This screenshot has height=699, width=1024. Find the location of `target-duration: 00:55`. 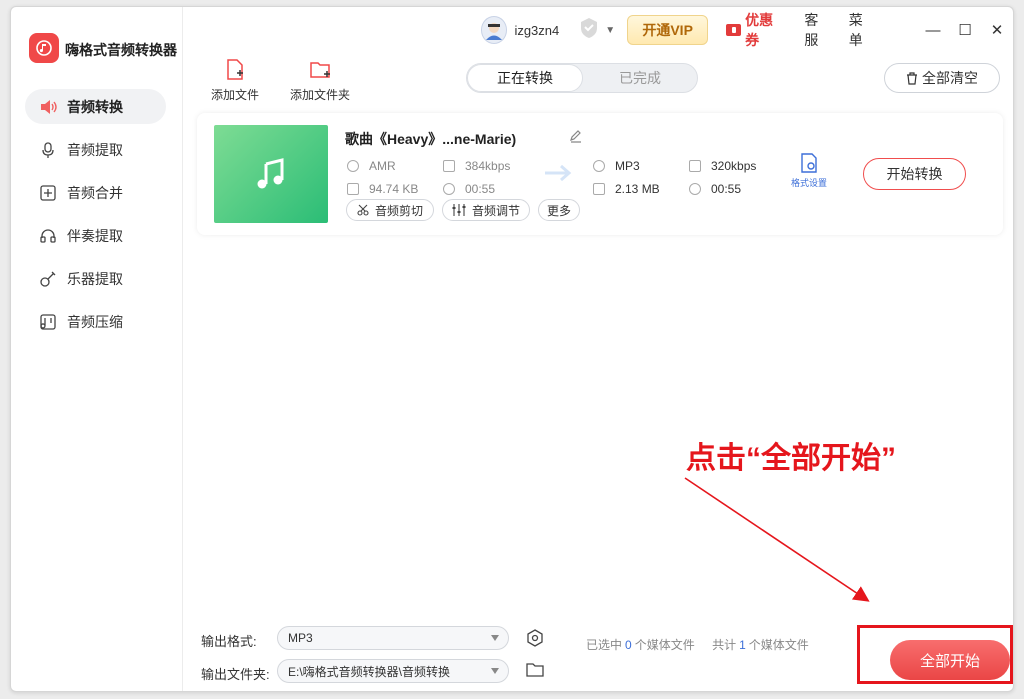

target-duration: 00:55 is located at coordinates (715, 189).